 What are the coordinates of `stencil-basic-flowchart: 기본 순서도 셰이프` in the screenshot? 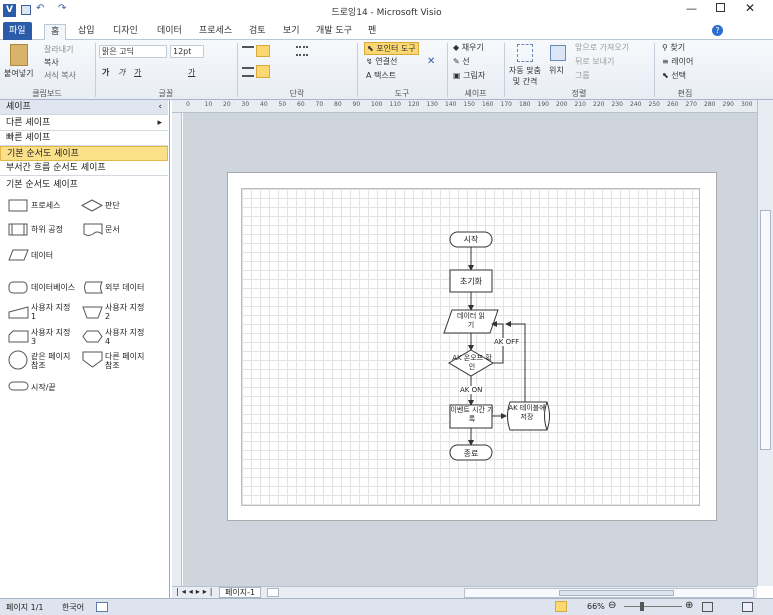 It's located at (84, 153).